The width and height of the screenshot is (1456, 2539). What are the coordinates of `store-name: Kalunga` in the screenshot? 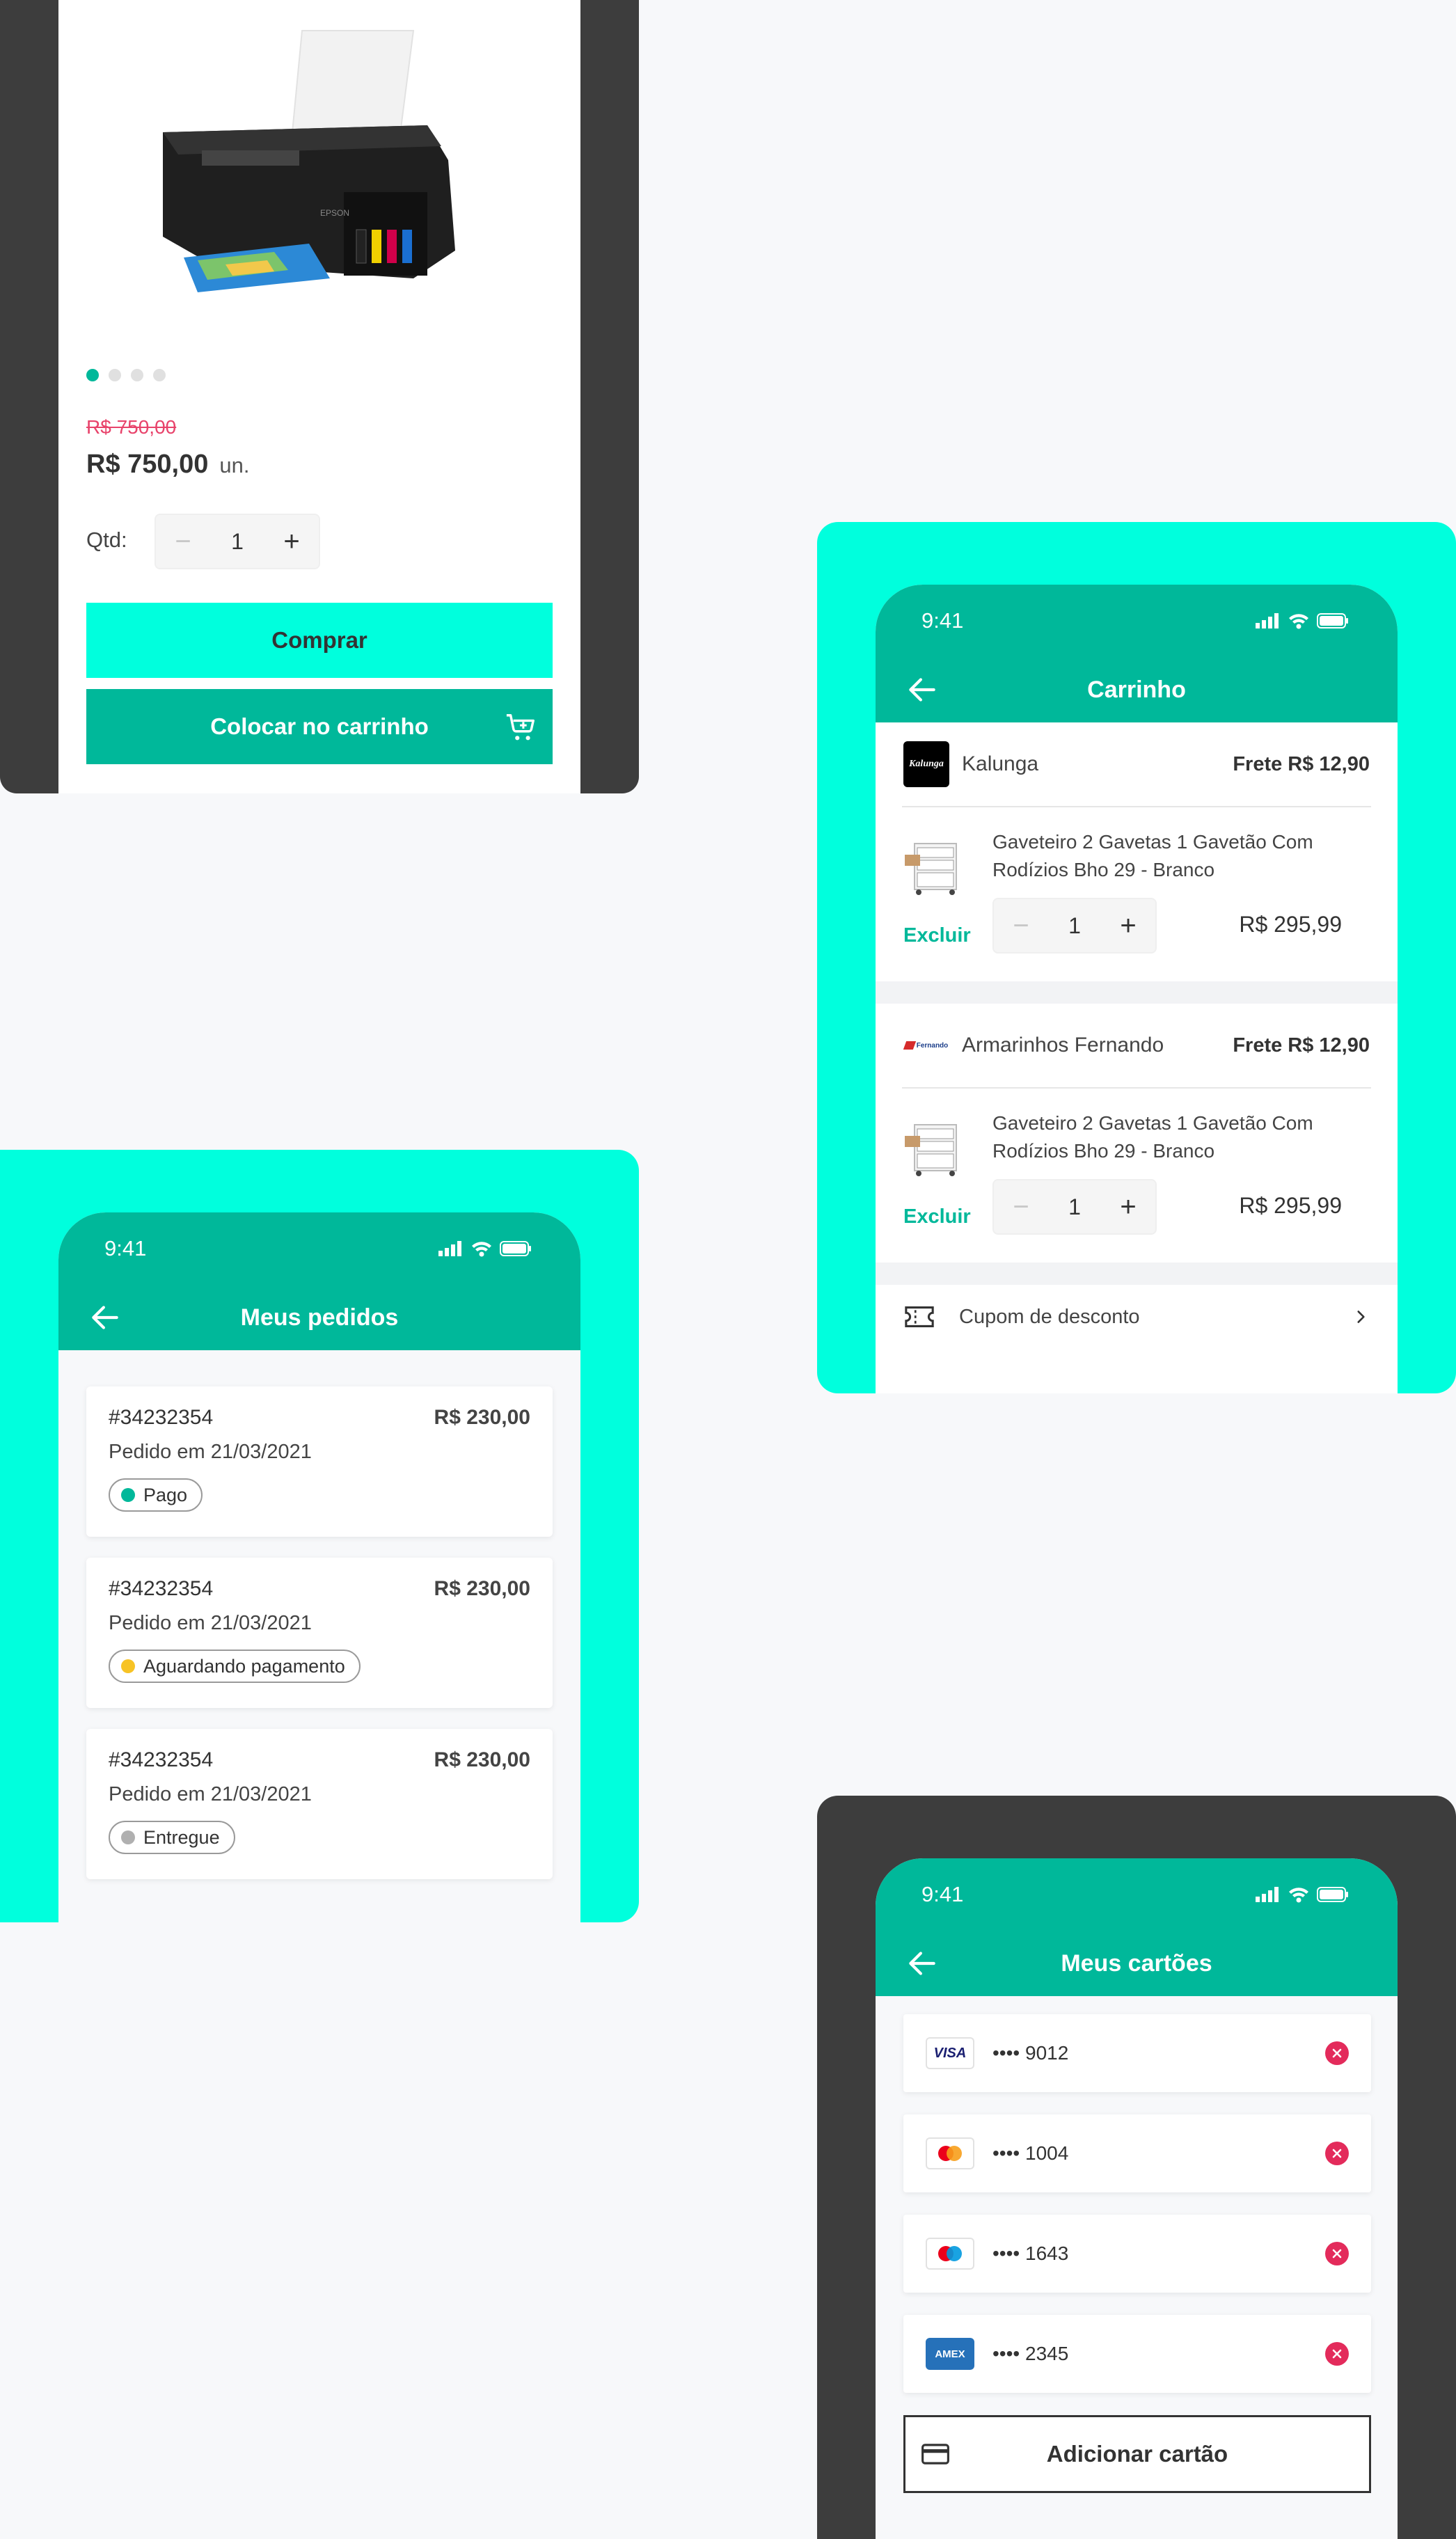 It's located at (1000, 763).